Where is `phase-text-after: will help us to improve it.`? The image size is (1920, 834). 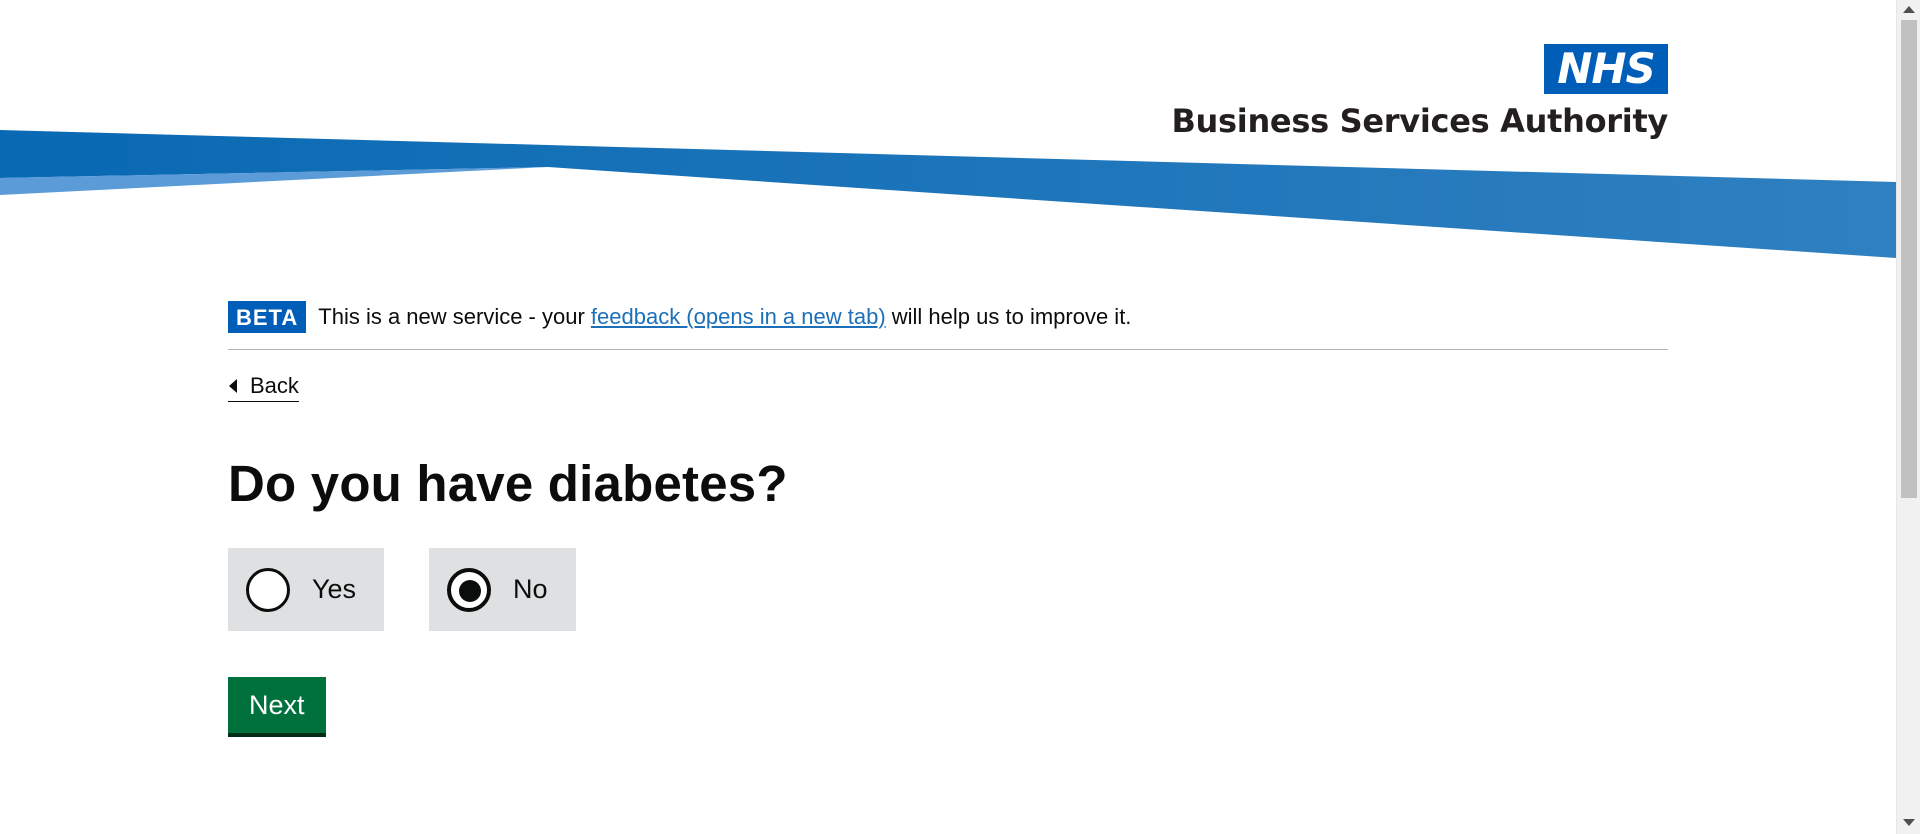 phase-text-after: will help us to improve it. is located at coordinates (1008, 316).